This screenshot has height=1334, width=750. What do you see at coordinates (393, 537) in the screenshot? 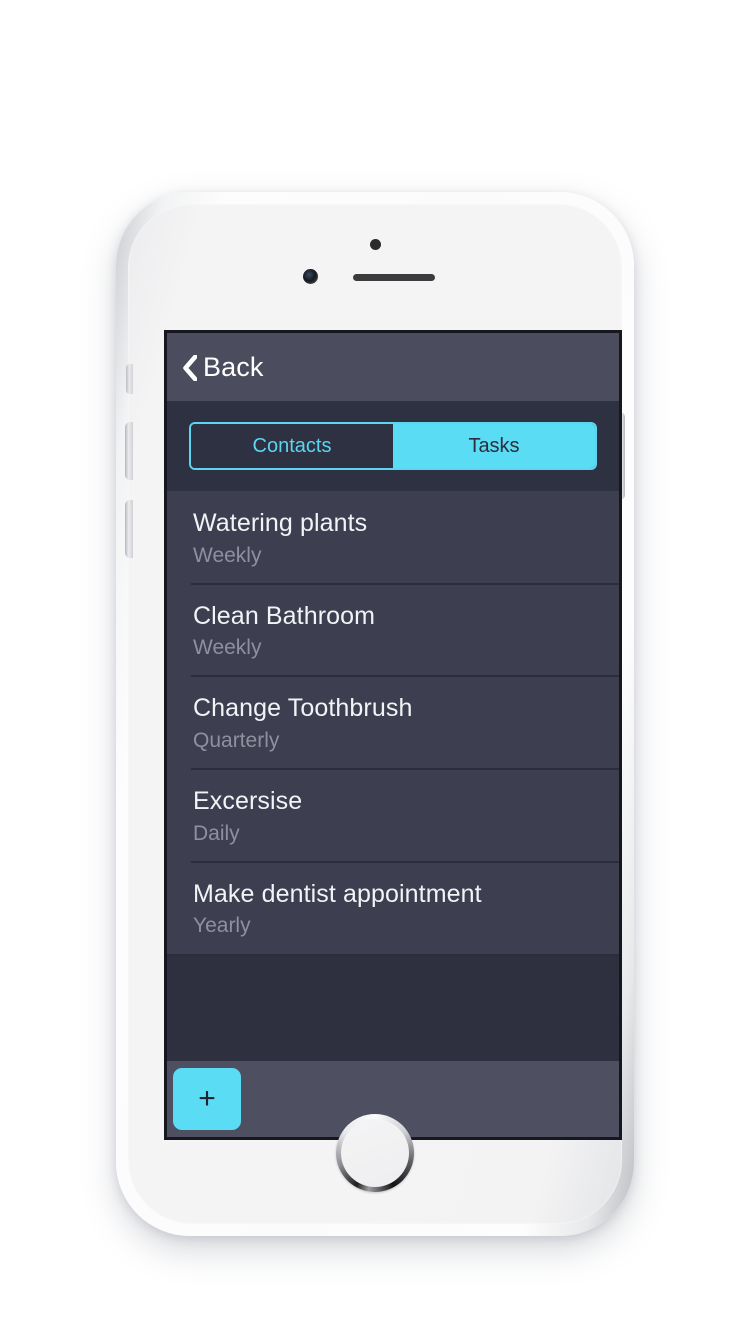
I see `task-row: Watering plants Weekly` at bounding box center [393, 537].